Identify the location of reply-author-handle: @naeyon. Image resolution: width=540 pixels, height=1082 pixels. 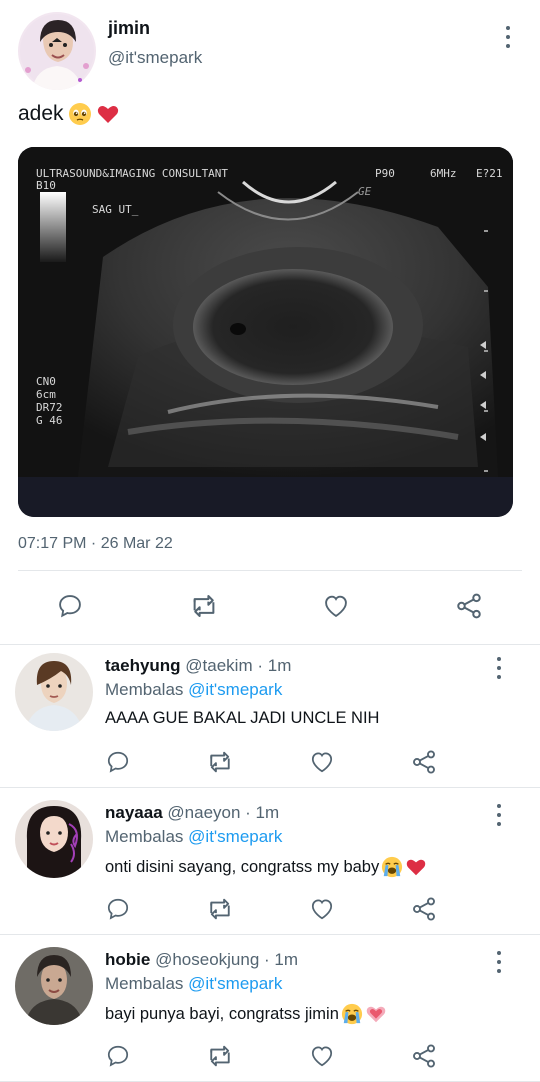
(203, 812).